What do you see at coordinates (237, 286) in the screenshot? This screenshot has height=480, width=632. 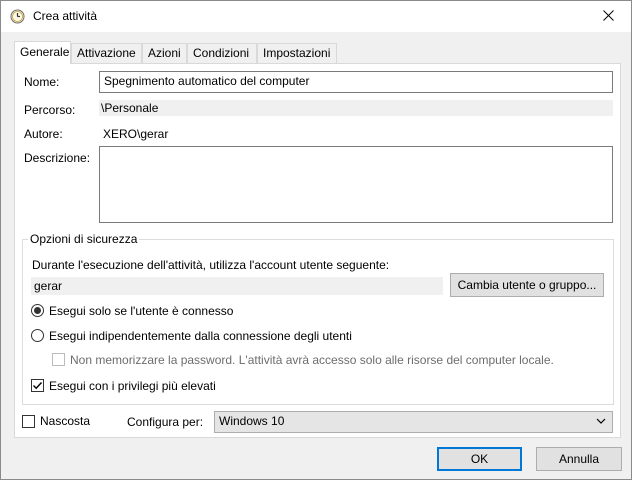 I see `account-value: gerar` at bounding box center [237, 286].